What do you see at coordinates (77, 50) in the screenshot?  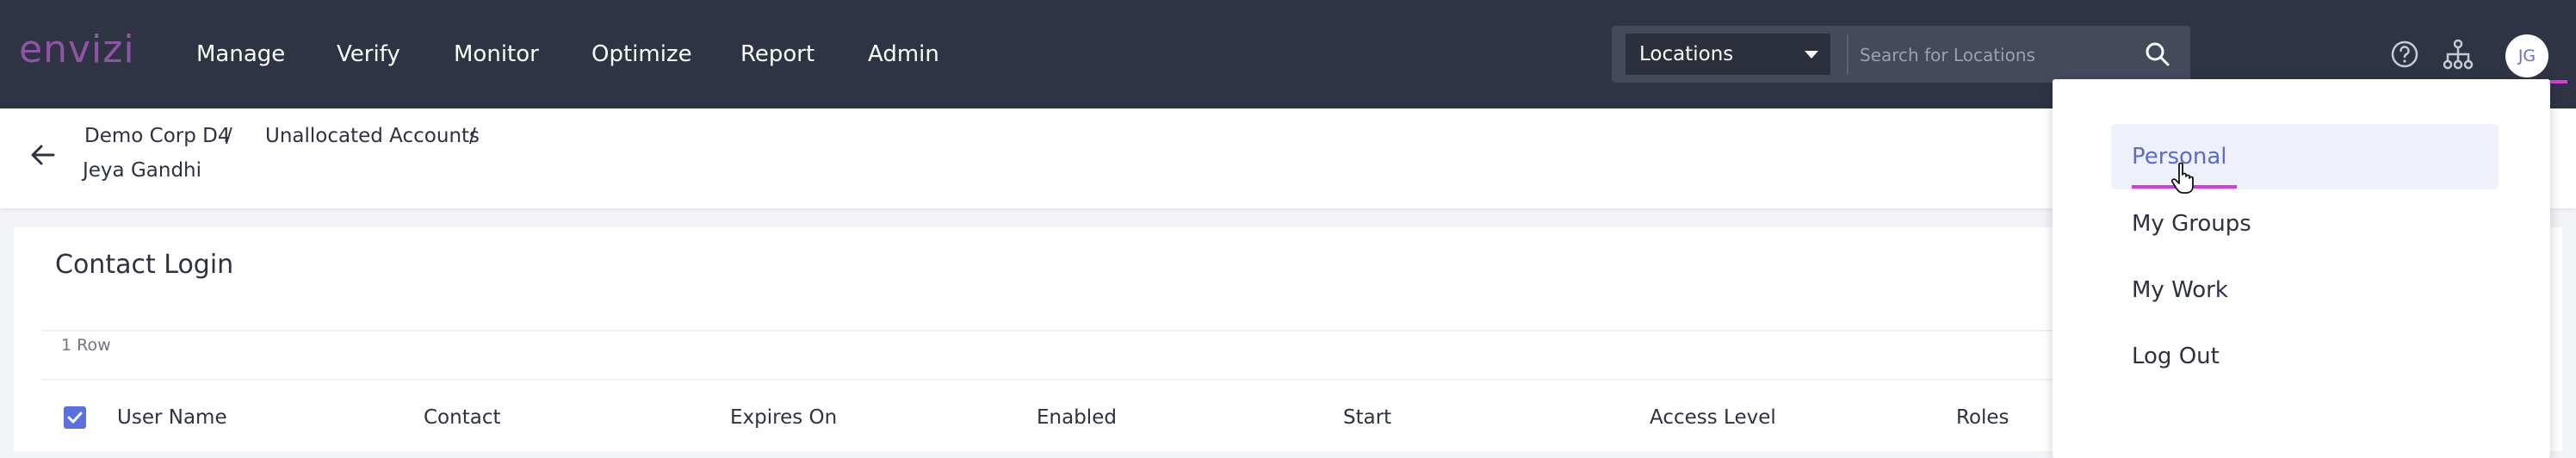 I see `envizi-logo: envizi` at bounding box center [77, 50].